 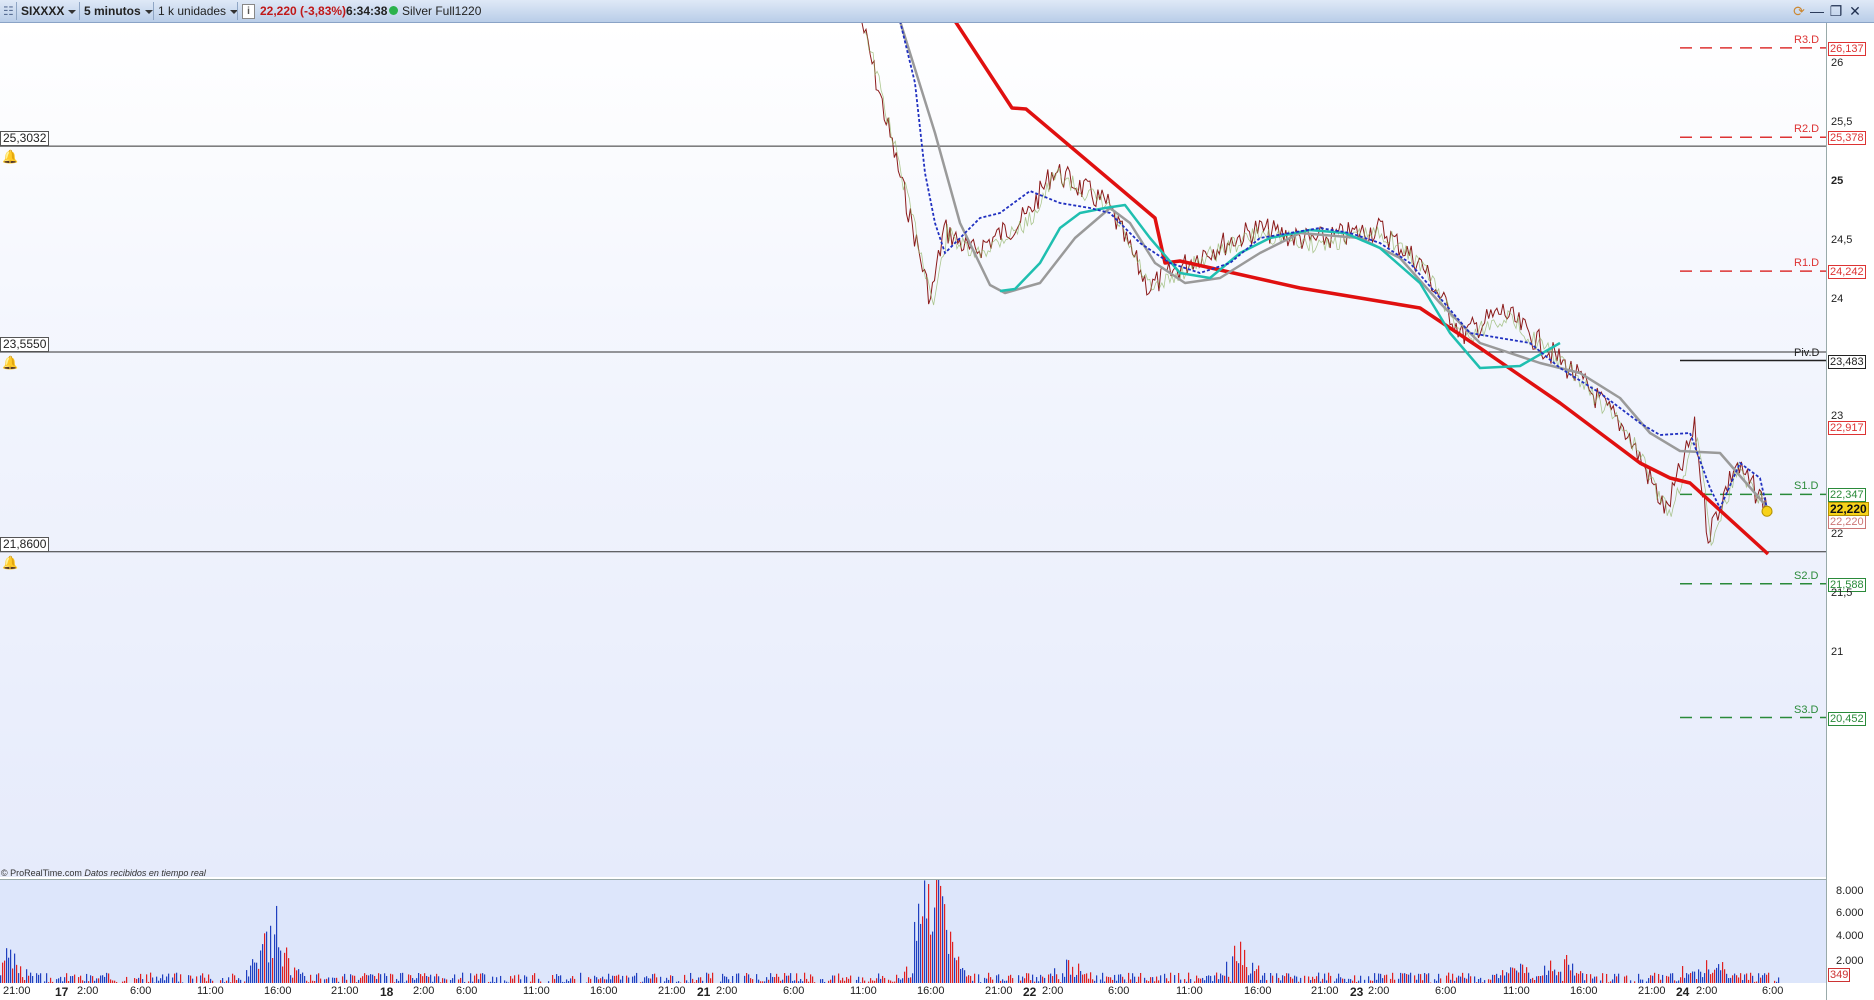 What do you see at coordinates (1847, 48) in the screenshot?
I see `pivot-value-label: 26,137` at bounding box center [1847, 48].